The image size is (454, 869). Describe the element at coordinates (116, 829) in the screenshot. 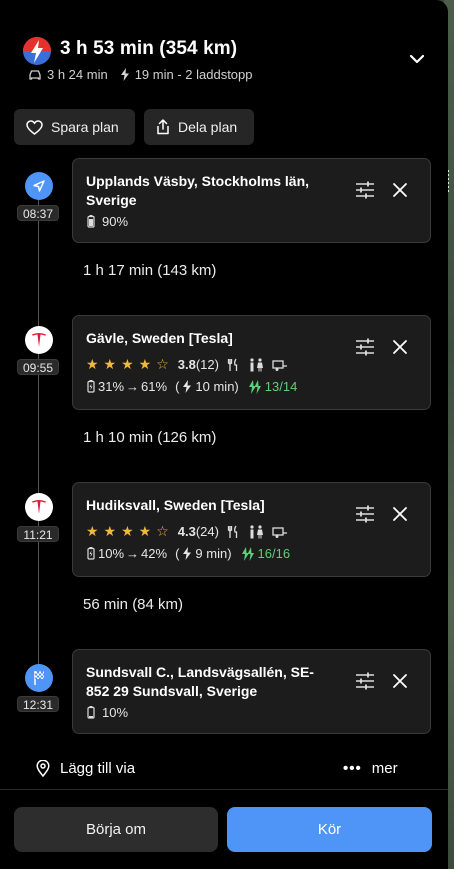

I see `start-over-button: Börja om` at that location.